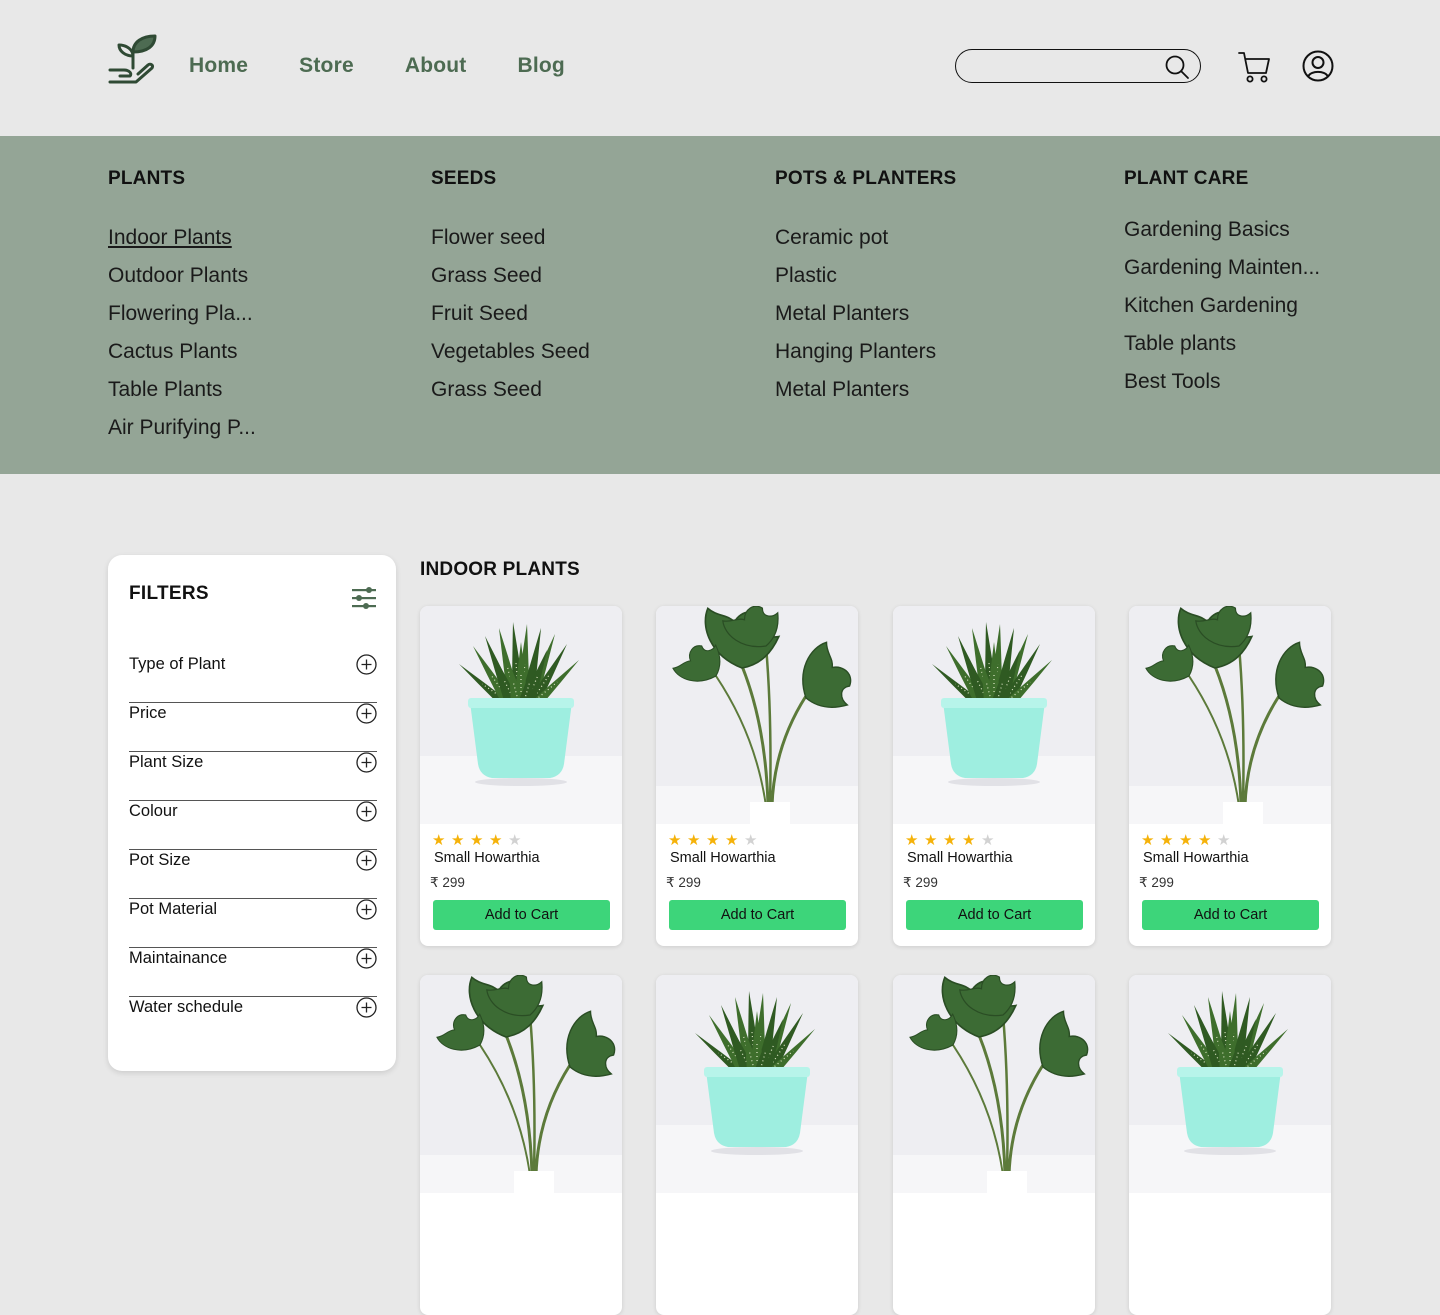 This screenshot has width=1440, height=1315. Describe the element at coordinates (1222, 389) in the screenshot. I see `menu-item-best-tools: Best Tools` at that location.